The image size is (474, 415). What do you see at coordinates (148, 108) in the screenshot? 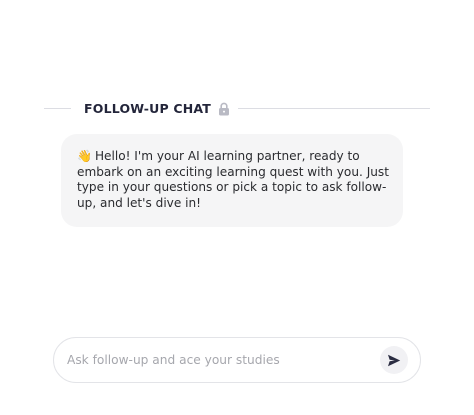
I see `section-title: FOLLOW-UP CHAT` at bounding box center [148, 108].